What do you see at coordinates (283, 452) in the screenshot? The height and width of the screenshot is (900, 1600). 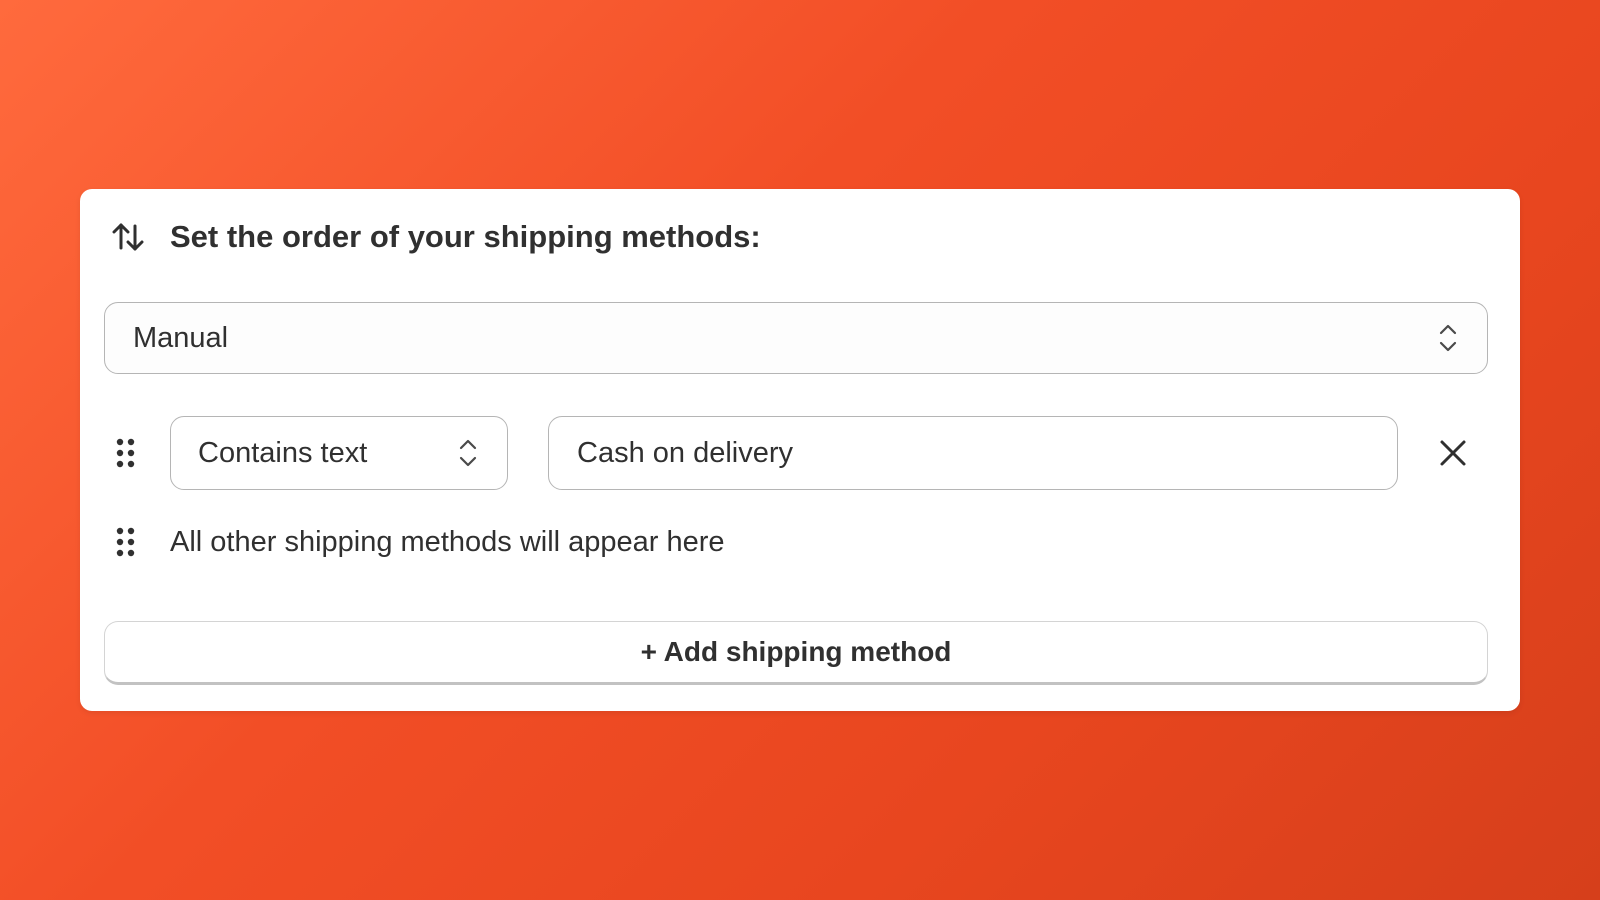 I see `rule-condition-value: Contains text` at bounding box center [283, 452].